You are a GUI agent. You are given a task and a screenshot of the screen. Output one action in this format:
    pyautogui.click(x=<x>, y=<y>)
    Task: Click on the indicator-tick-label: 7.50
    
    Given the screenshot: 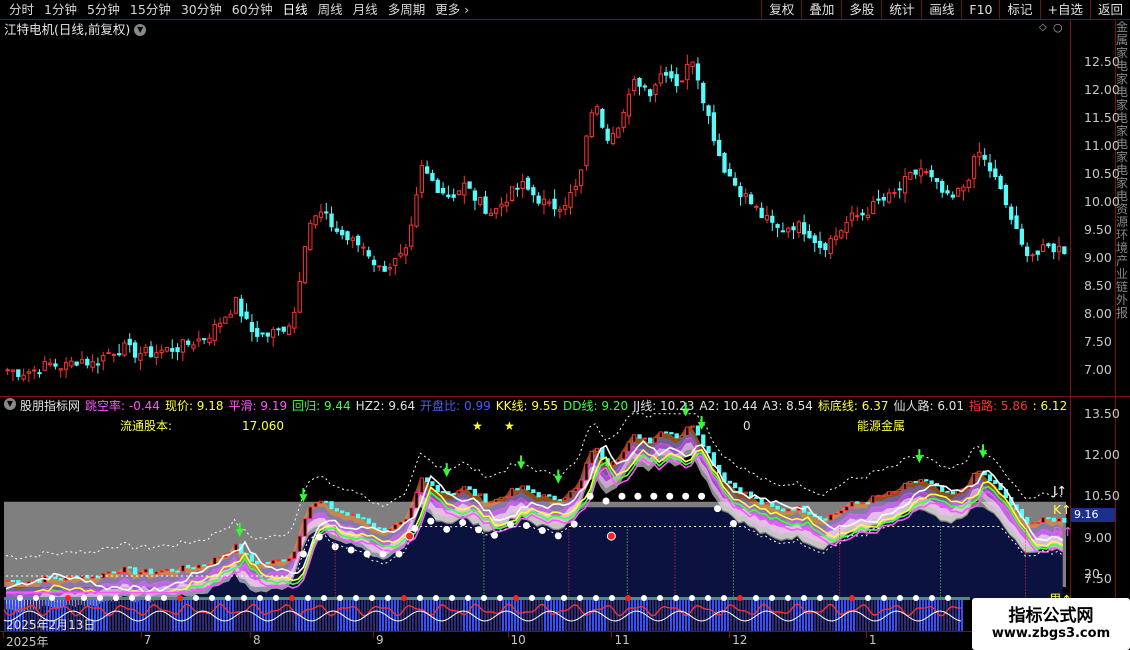 What is the action you would take?
    pyautogui.click(x=1098, y=578)
    